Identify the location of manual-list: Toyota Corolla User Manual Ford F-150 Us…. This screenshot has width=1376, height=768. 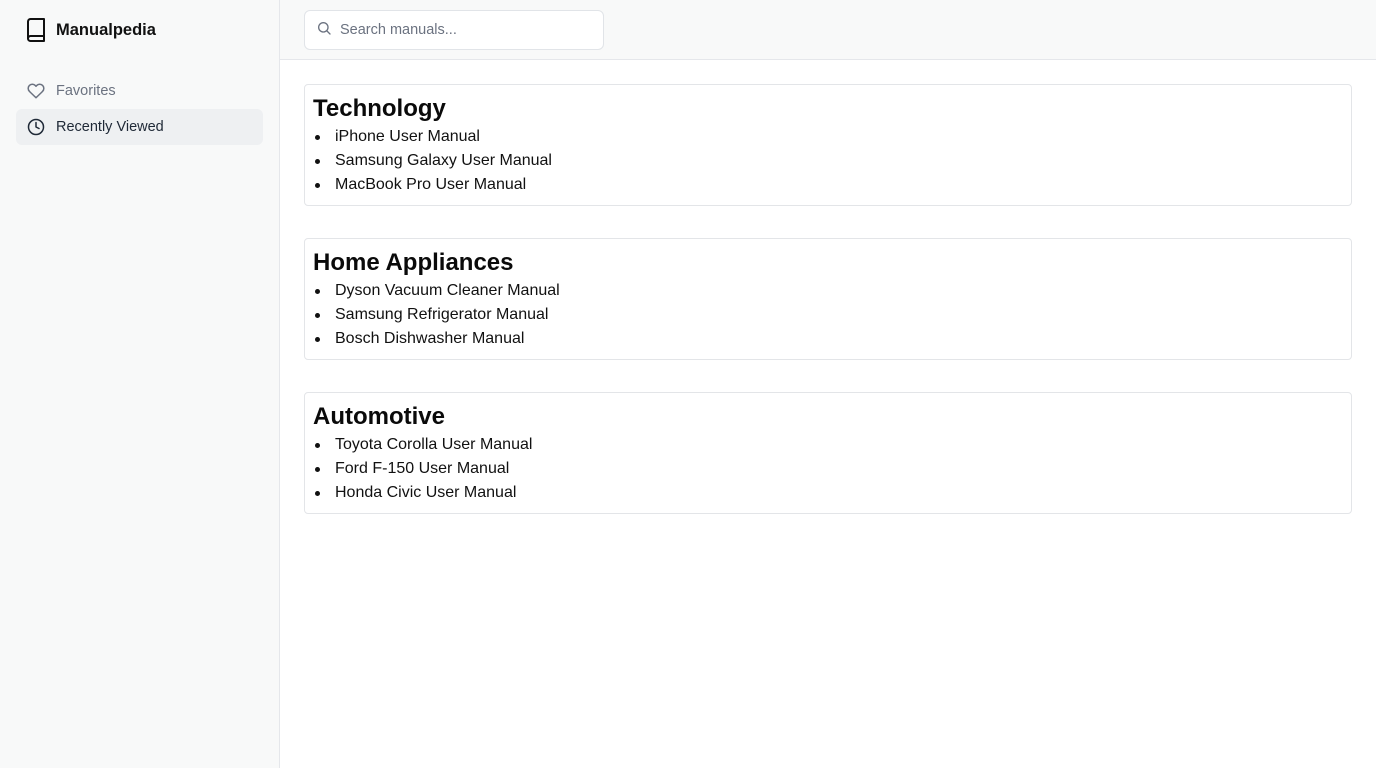
(828, 469).